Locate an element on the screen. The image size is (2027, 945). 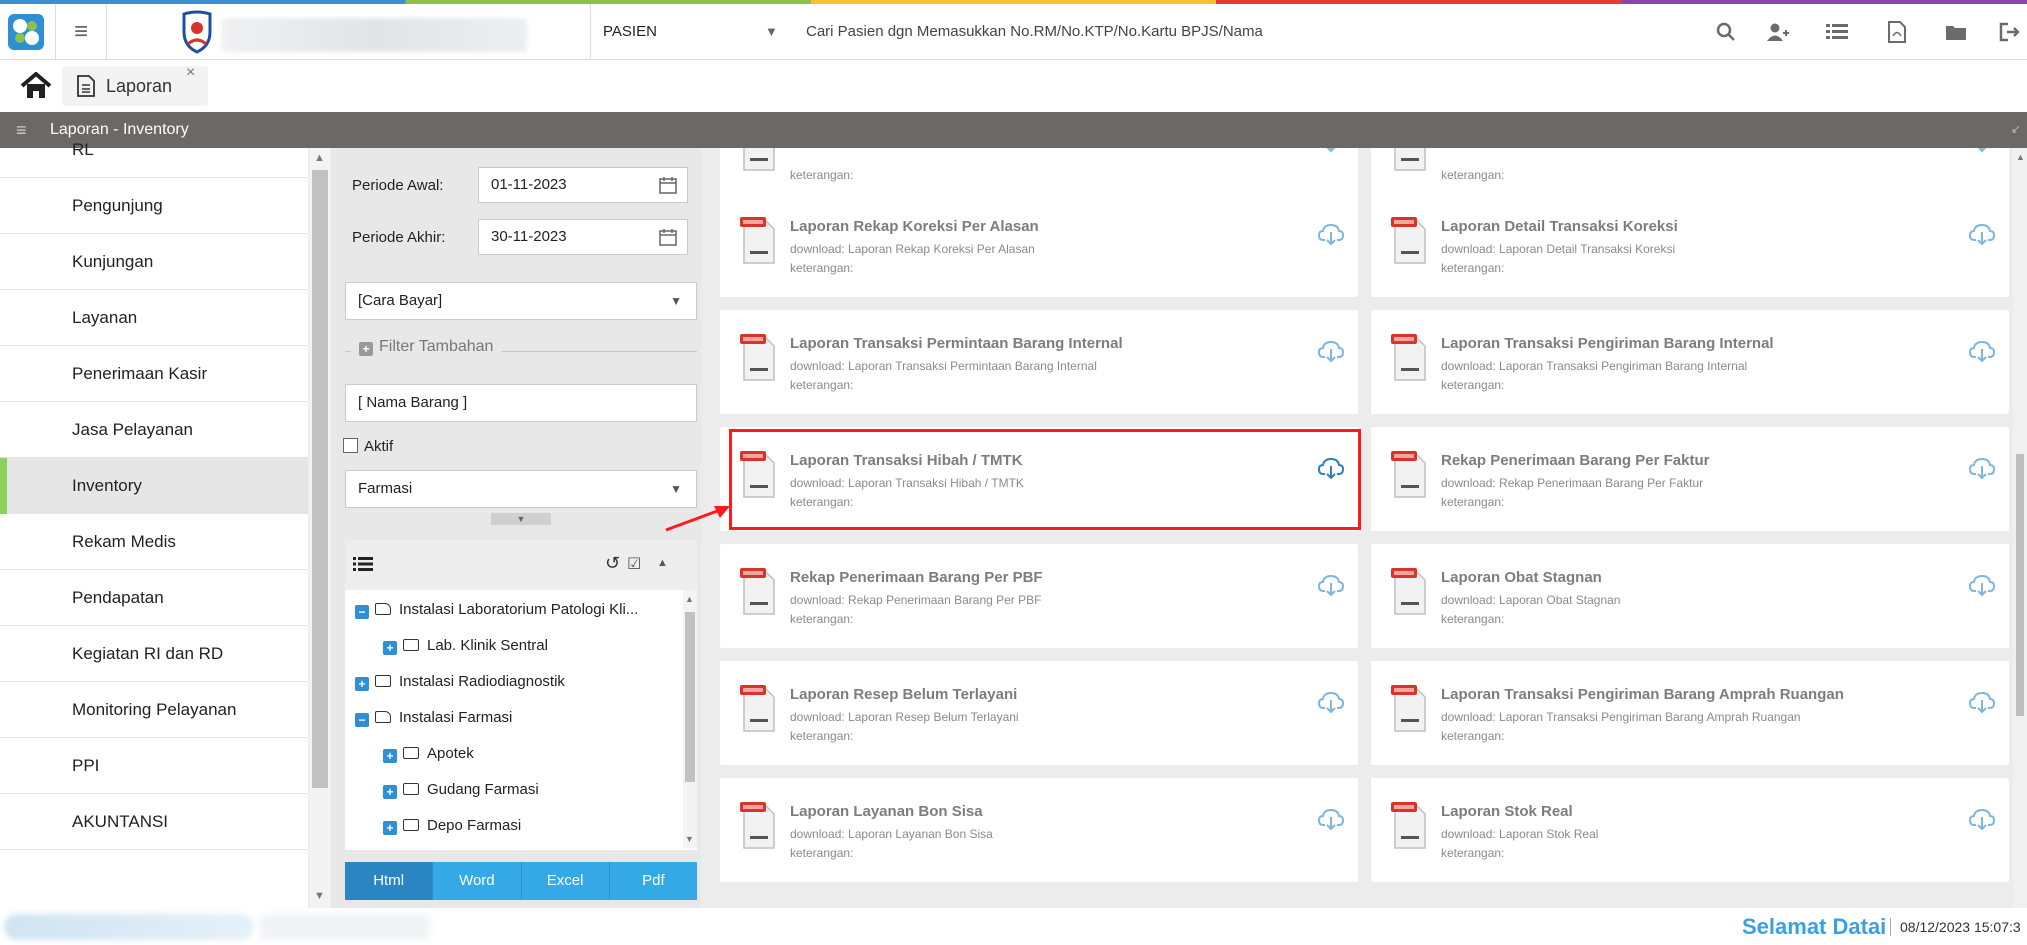
folder-icon is located at coordinates (1956, 32).